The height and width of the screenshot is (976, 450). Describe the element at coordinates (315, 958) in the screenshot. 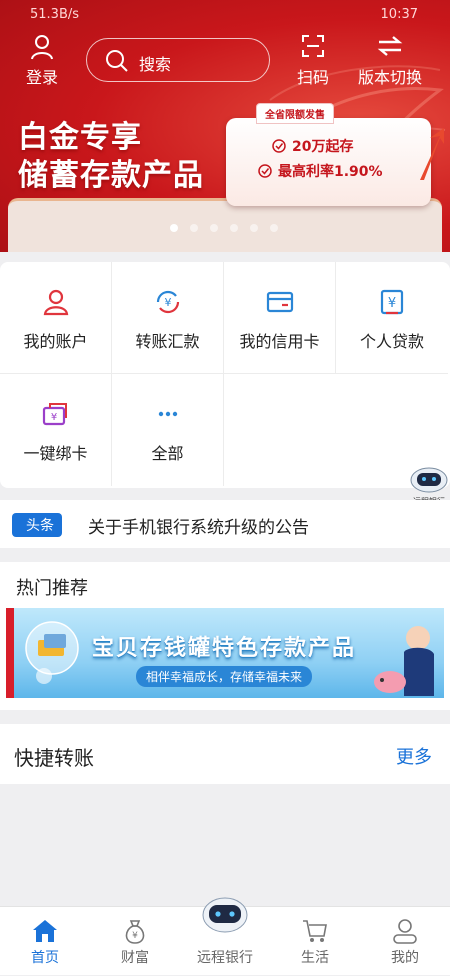

I see `tab-label: 生活` at that location.